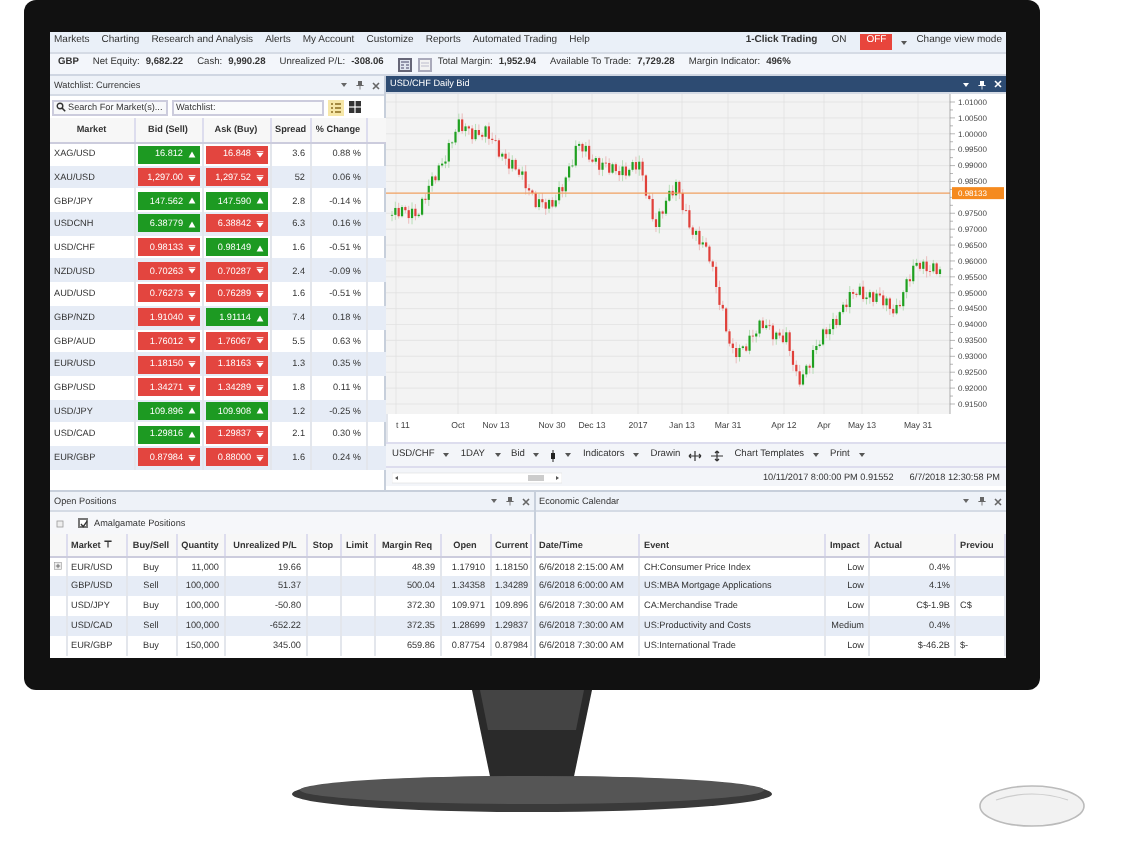 This screenshot has height=844, width=1134. I want to click on candlestick-icon, so click(553, 455).